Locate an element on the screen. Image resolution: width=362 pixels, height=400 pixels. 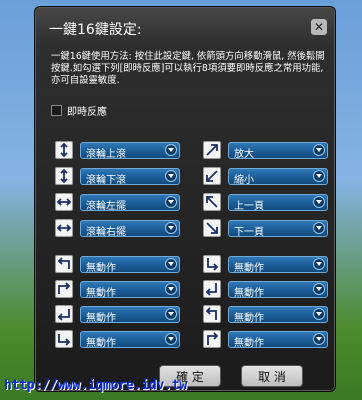
turn-up-right-icon is located at coordinates (212, 264).